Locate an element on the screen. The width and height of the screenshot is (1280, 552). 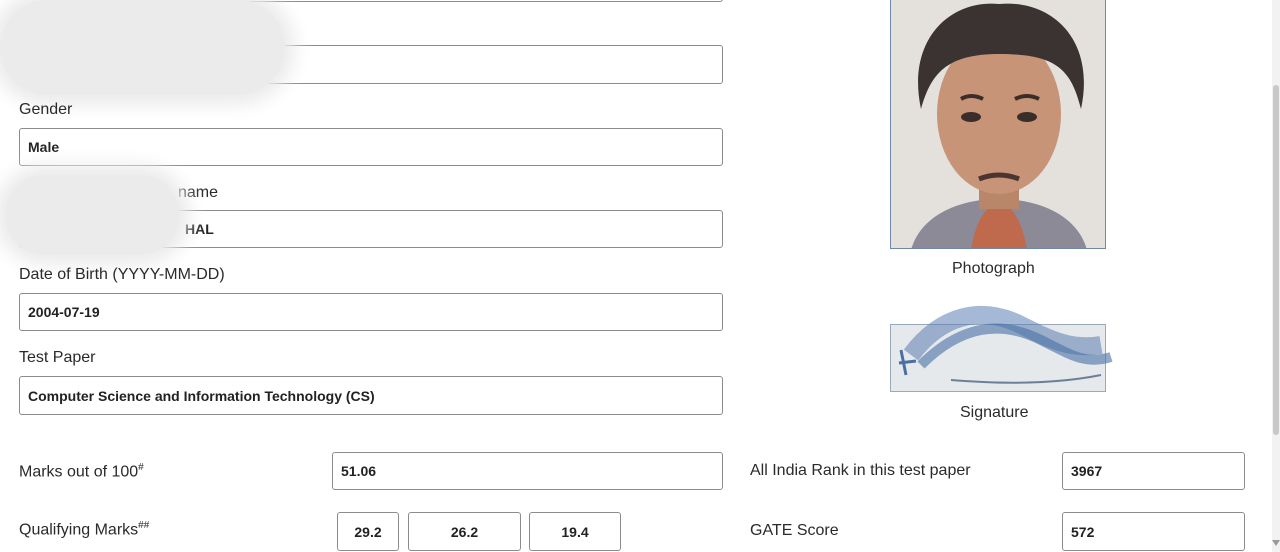
marks-label: Marks out of 100# is located at coordinates (81, 471).